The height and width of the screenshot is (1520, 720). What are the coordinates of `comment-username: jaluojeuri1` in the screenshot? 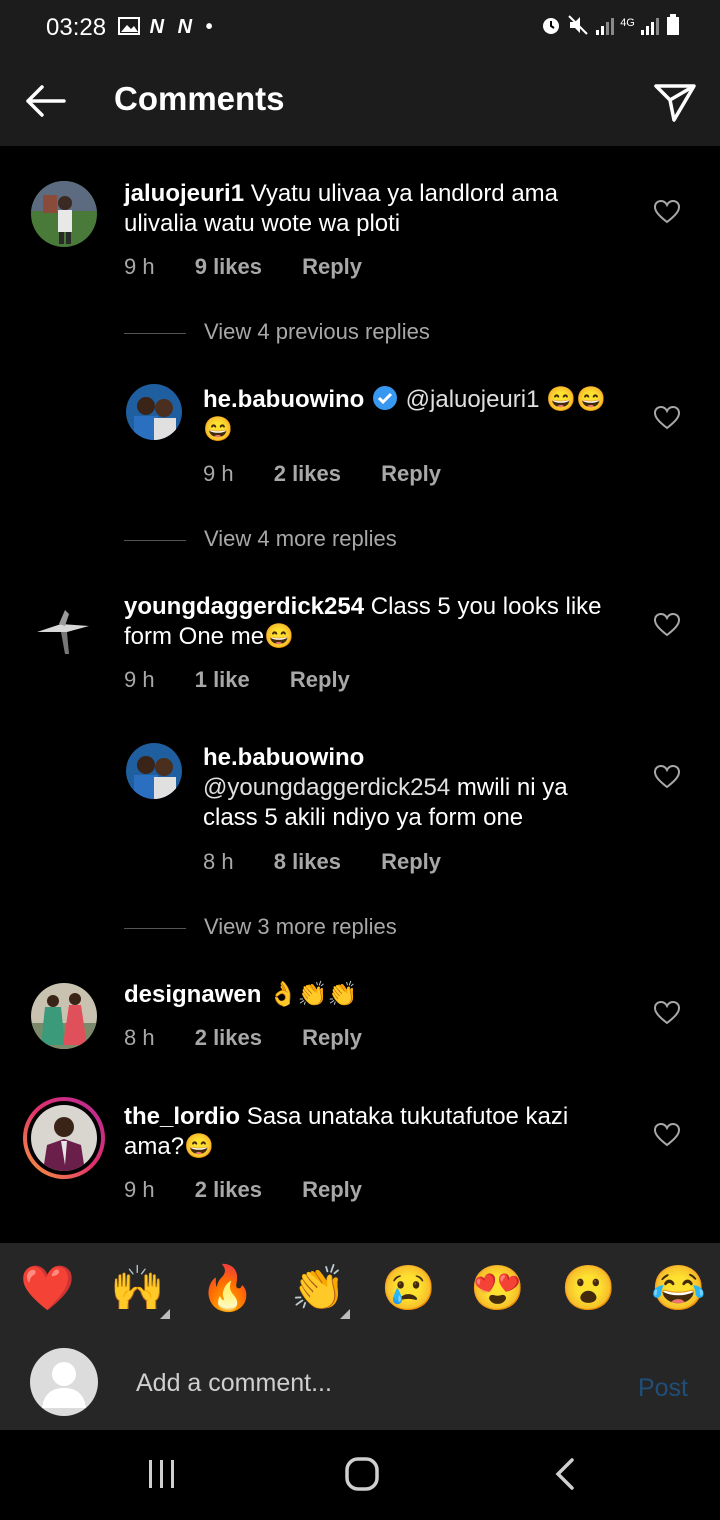 It's located at (184, 193).